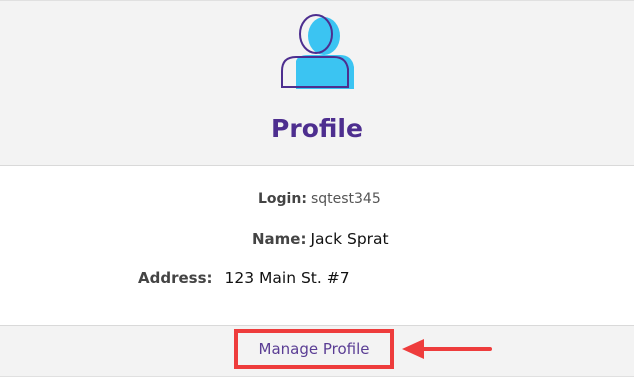 The image size is (634, 391). I want to click on address-value: 123 Main St. #7, so click(287, 278).